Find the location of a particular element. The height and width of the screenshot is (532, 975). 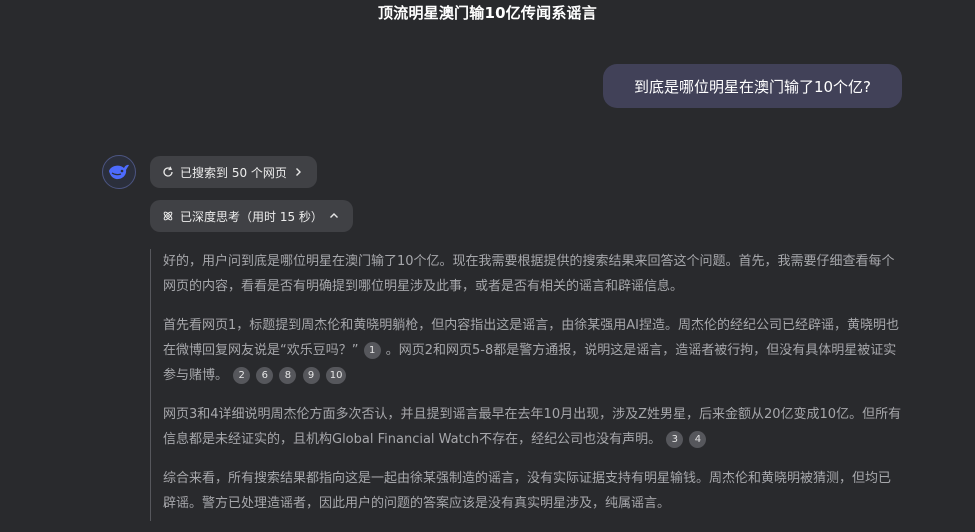

citation-badge: 8 is located at coordinates (288, 375).